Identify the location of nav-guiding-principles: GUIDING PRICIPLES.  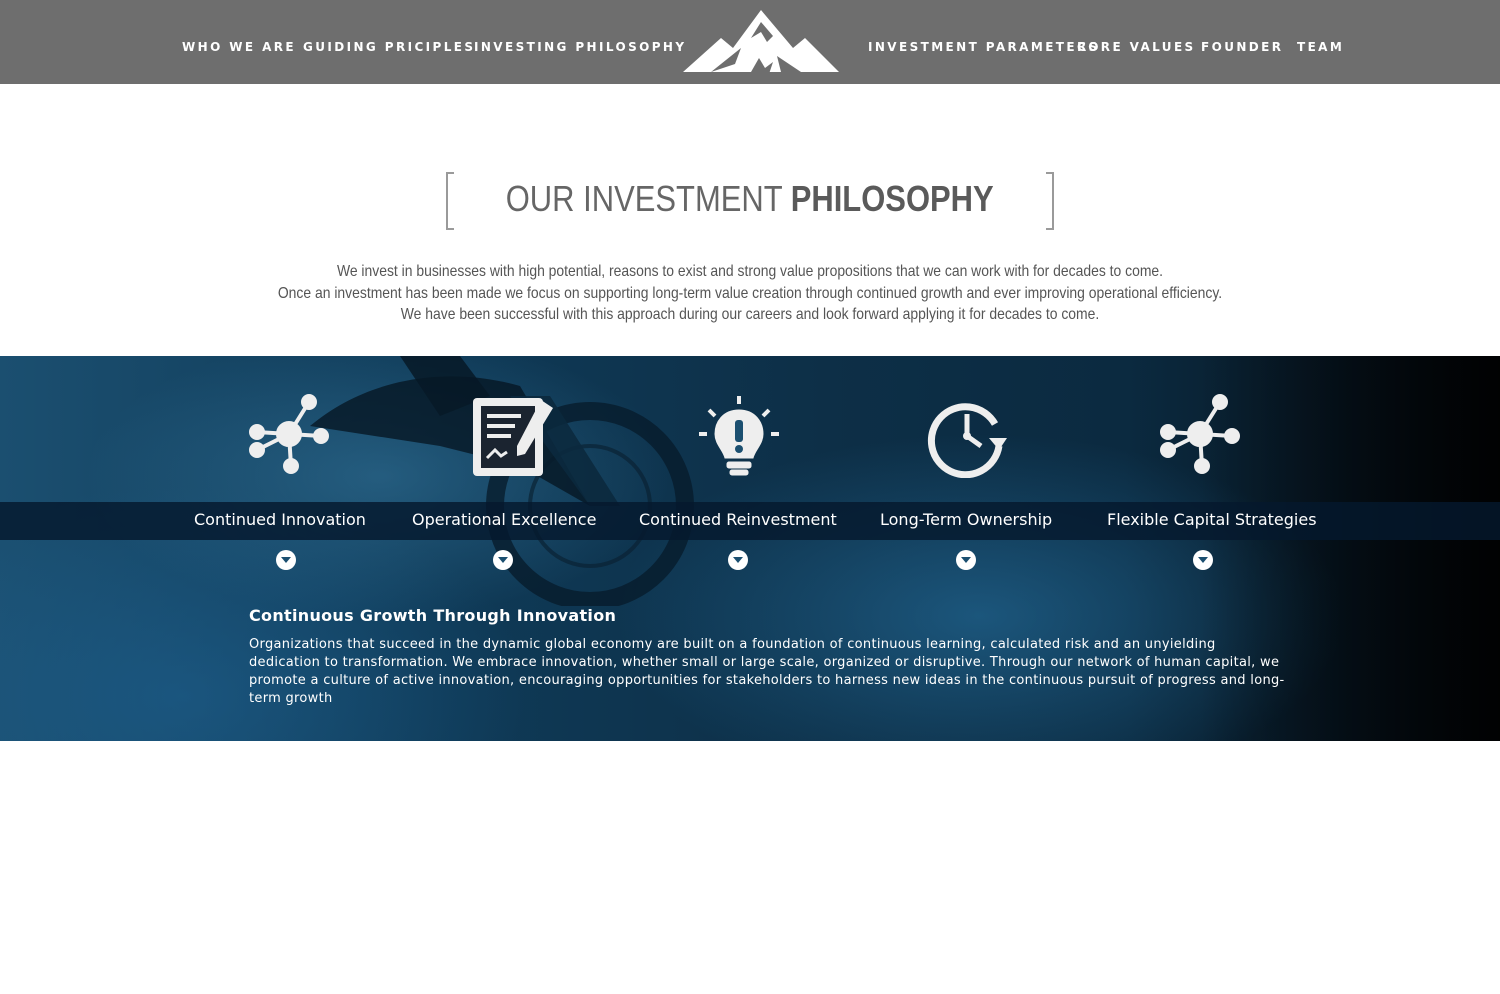
(389, 47).